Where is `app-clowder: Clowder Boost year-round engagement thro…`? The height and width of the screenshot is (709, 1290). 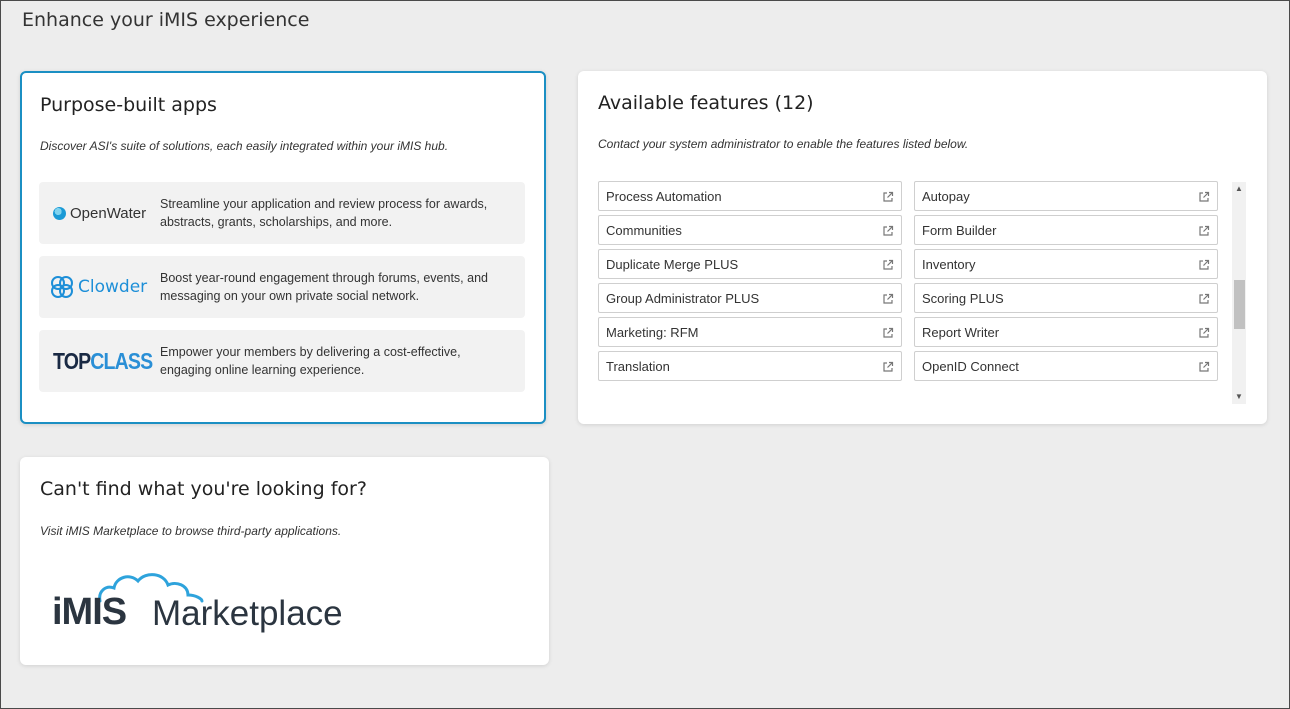
app-clowder: Clowder Boost year-round engagement thro… is located at coordinates (282, 287).